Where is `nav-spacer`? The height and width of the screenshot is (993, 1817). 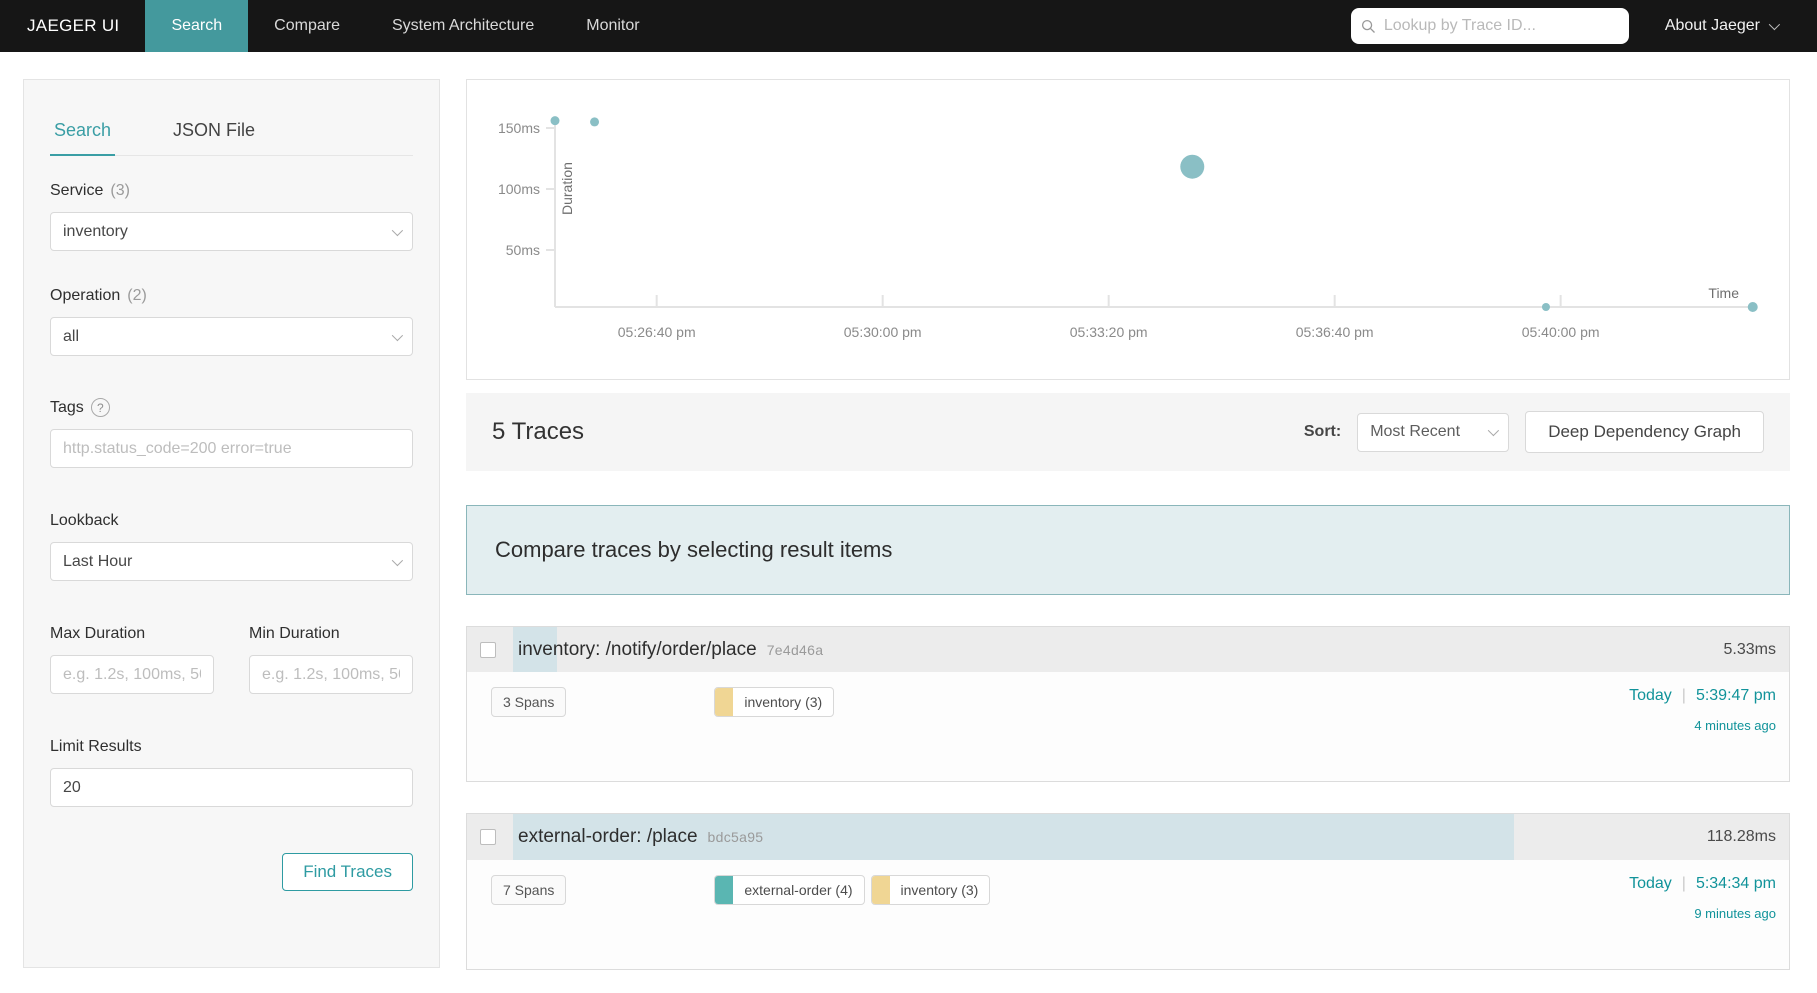
nav-spacer is located at coordinates (1008, 26).